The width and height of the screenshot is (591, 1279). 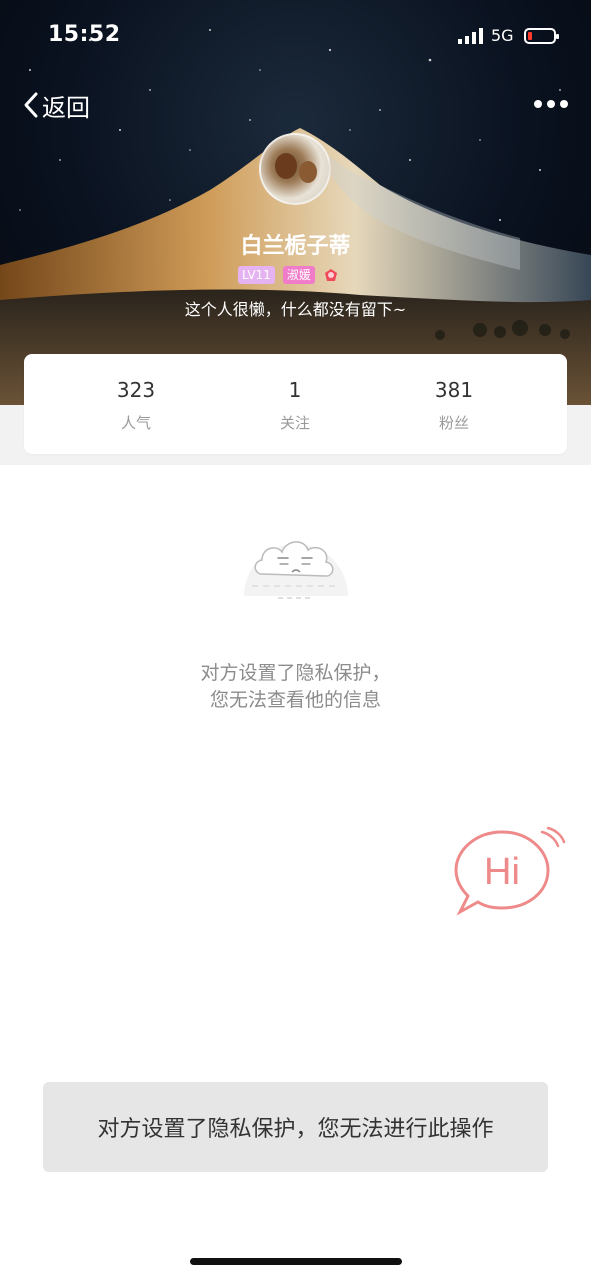 What do you see at coordinates (295, 1129) in the screenshot?
I see `toast-text: 对方设置了隐私保护，您无法进行此操作` at bounding box center [295, 1129].